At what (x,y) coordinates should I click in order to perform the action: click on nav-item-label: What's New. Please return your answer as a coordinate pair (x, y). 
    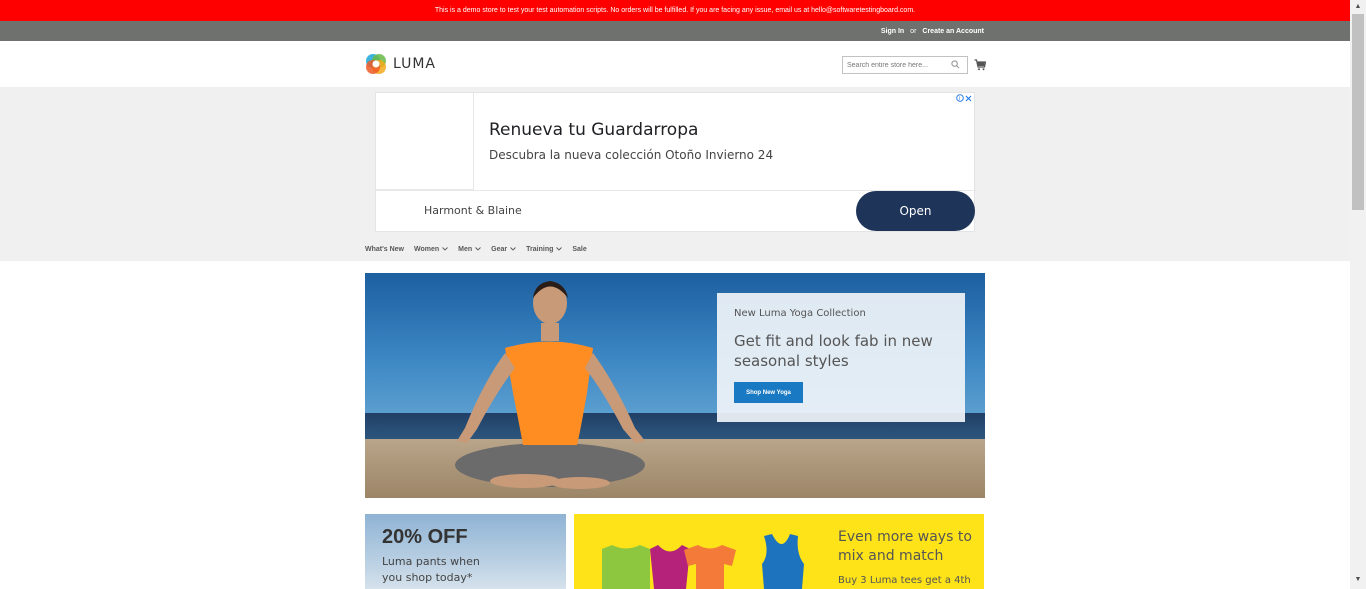
    Looking at the image, I should click on (385, 249).